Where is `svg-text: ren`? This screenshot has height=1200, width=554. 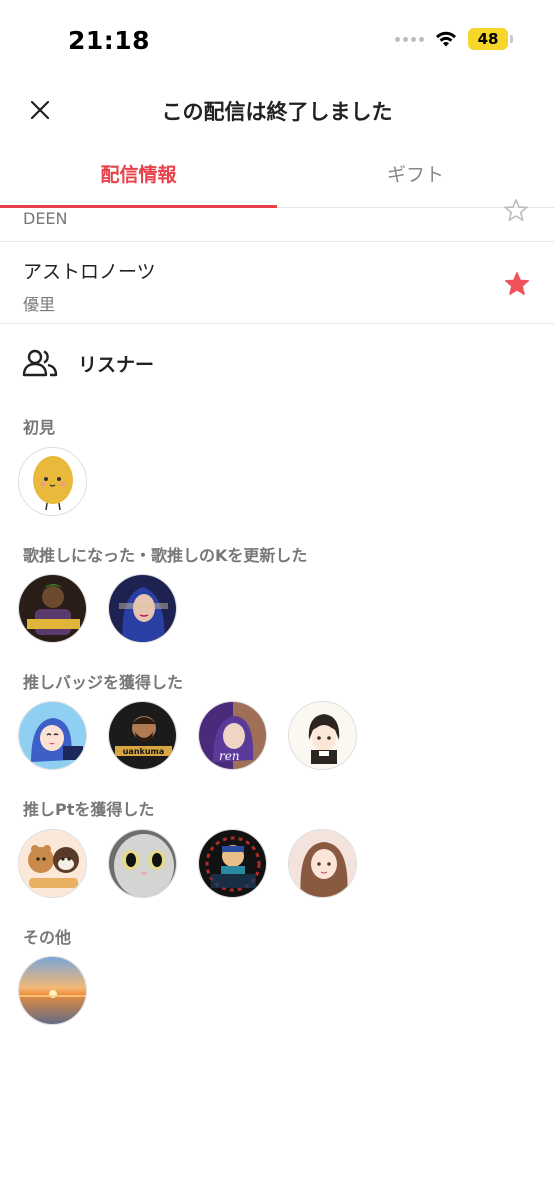
svg-text: ren is located at coordinates (229, 756).